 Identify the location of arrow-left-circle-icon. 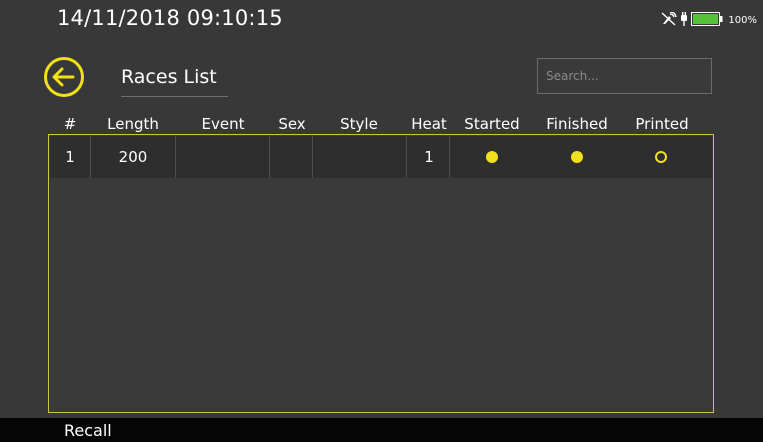
(64, 77).